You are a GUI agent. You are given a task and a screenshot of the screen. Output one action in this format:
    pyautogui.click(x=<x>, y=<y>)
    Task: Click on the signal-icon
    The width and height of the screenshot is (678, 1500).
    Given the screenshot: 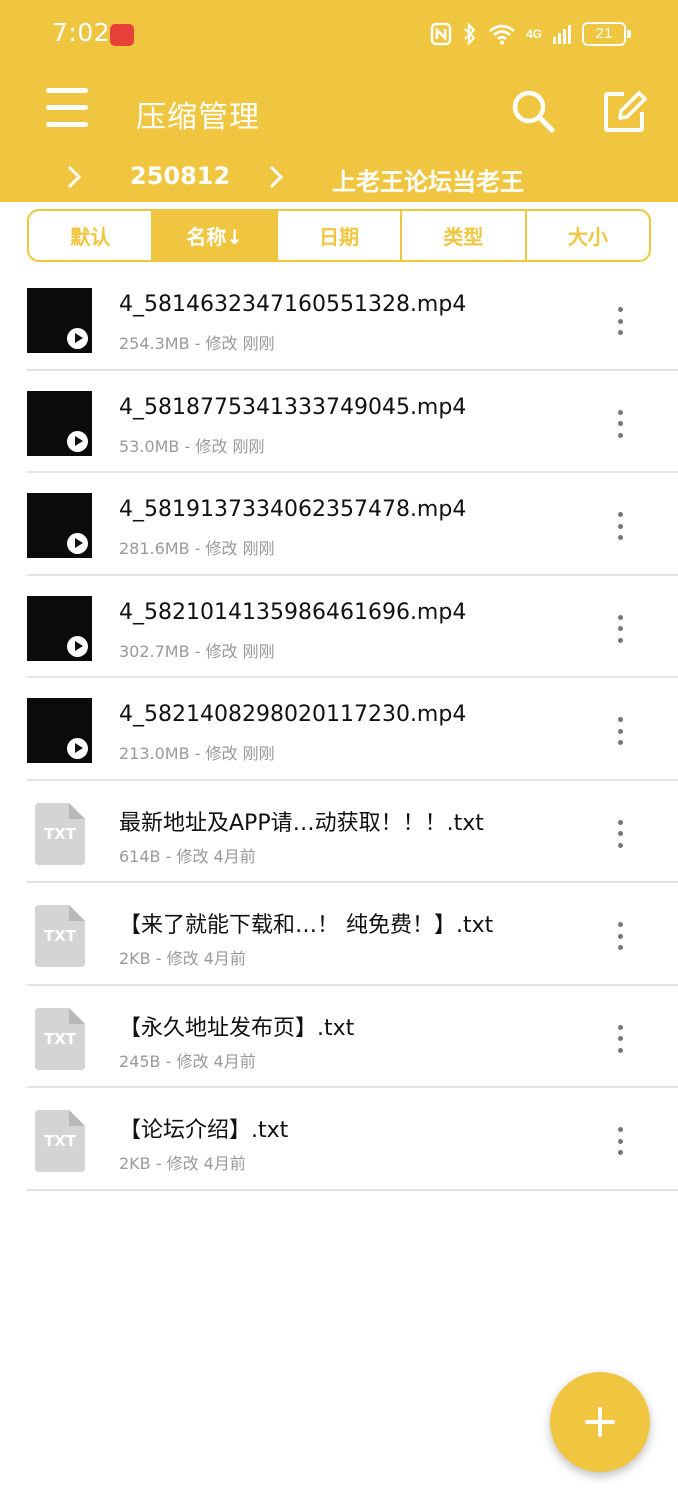 What is the action you would take?
    pyautogui.click(x=562, y=34)
    